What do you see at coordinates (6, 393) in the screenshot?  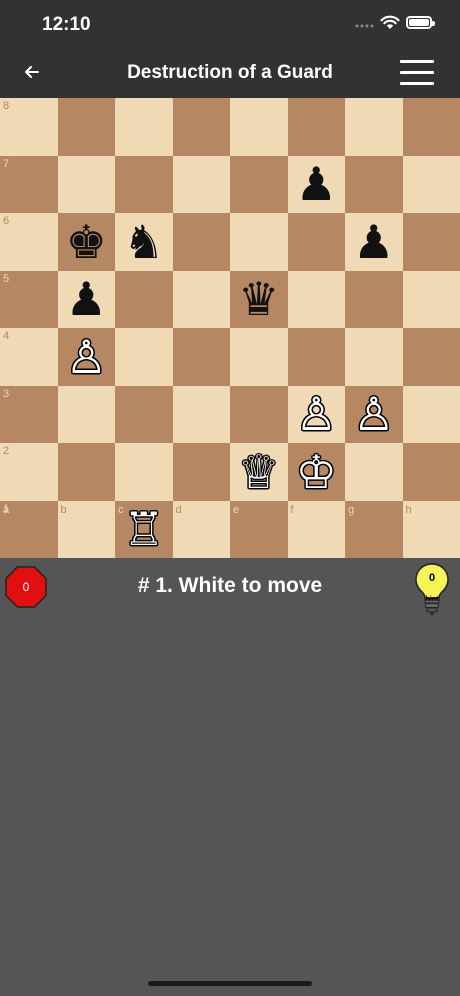 I see `rank-label: 3` at bounding box center [6, 393].